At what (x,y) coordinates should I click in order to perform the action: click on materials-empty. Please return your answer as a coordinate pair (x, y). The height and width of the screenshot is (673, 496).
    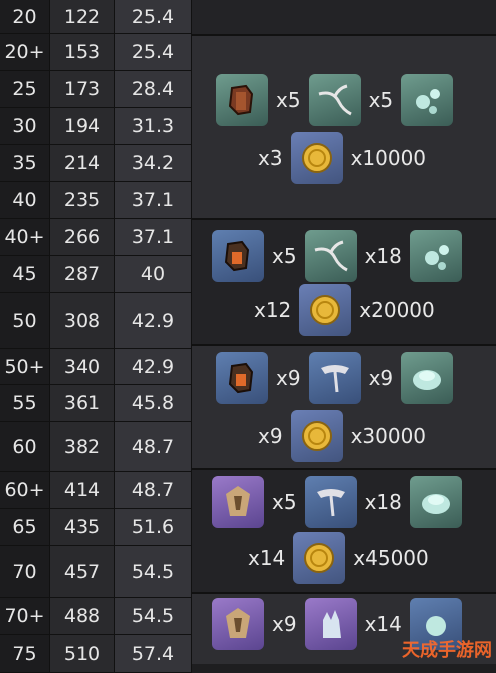
    Looking at the image, I should click on (344, 17).